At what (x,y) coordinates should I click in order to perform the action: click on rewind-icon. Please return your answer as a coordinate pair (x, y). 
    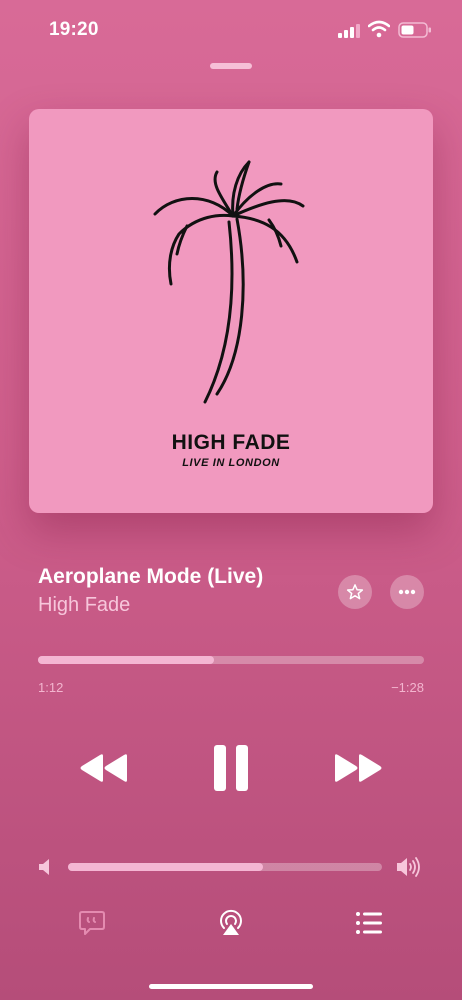
    Looking at the image, I should click on (103, 768).